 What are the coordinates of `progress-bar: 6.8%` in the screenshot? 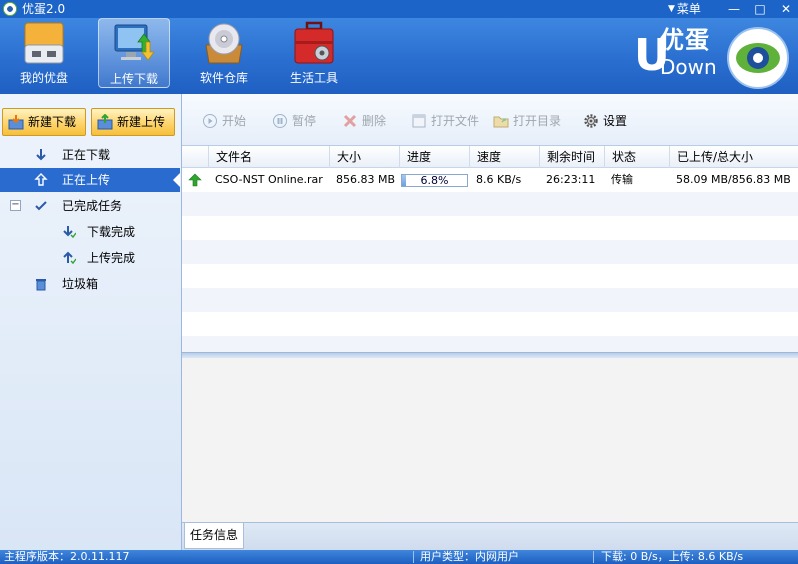 It's located at (434, 180).